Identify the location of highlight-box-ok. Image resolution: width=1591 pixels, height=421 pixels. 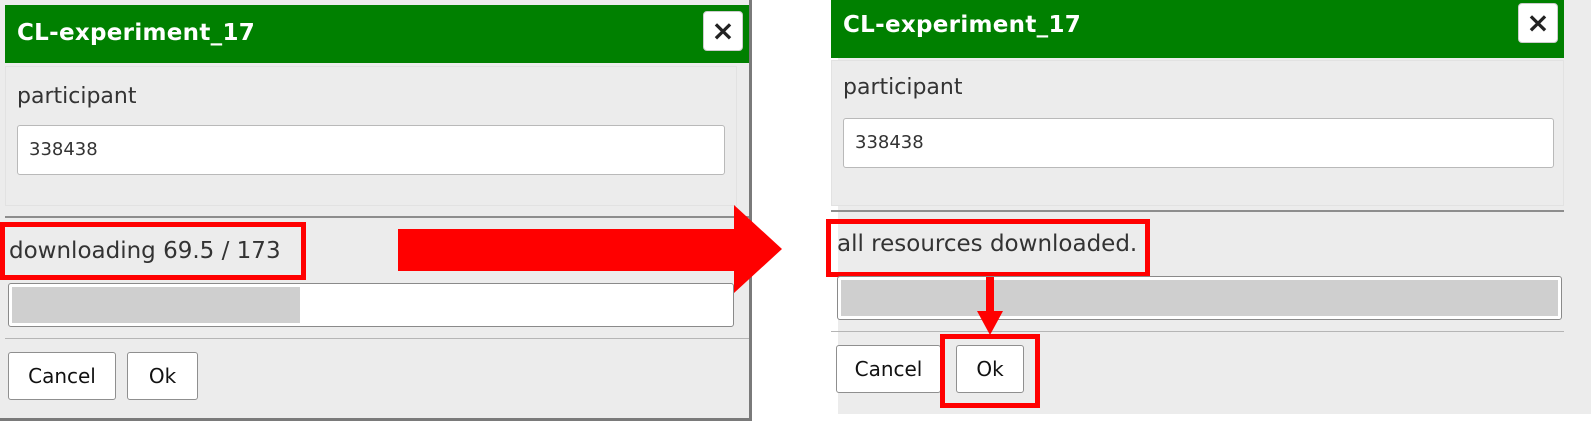
(990, 371).